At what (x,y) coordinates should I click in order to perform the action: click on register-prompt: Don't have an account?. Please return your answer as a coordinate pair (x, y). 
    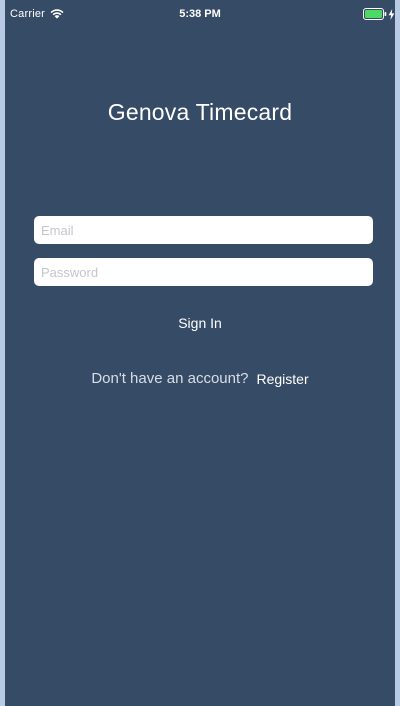
    Looking at the image, I should click on (170, 378).